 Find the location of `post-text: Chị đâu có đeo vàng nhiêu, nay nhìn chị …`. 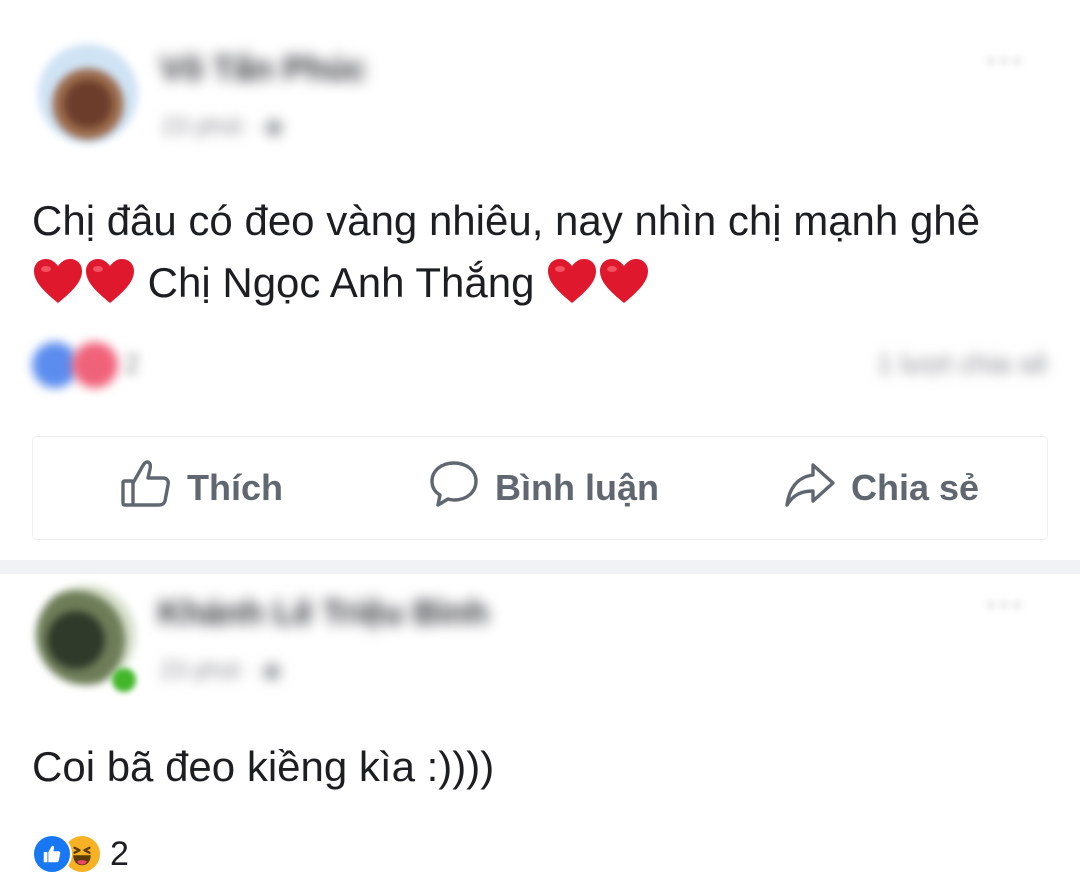

post-text: Chị đâu có đeo vàng nhiêu, nay nhìn chị … is located at coordinates (506, 252).